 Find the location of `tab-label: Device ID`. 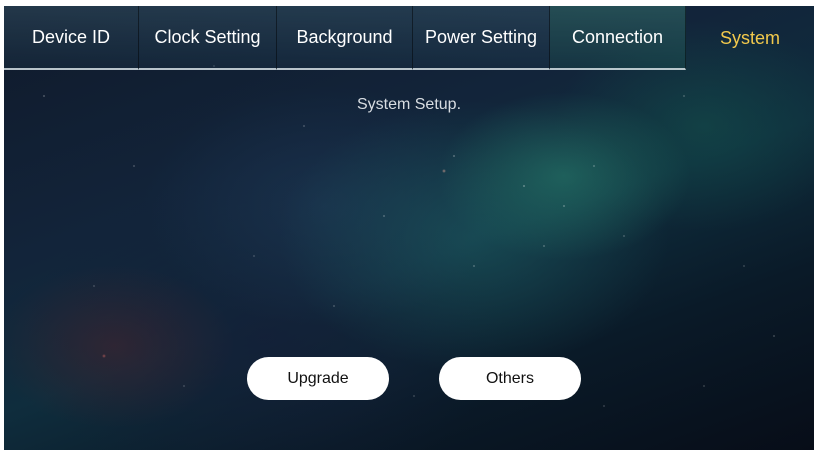

tab-label: Device ID is located at coordinates (71, 36).